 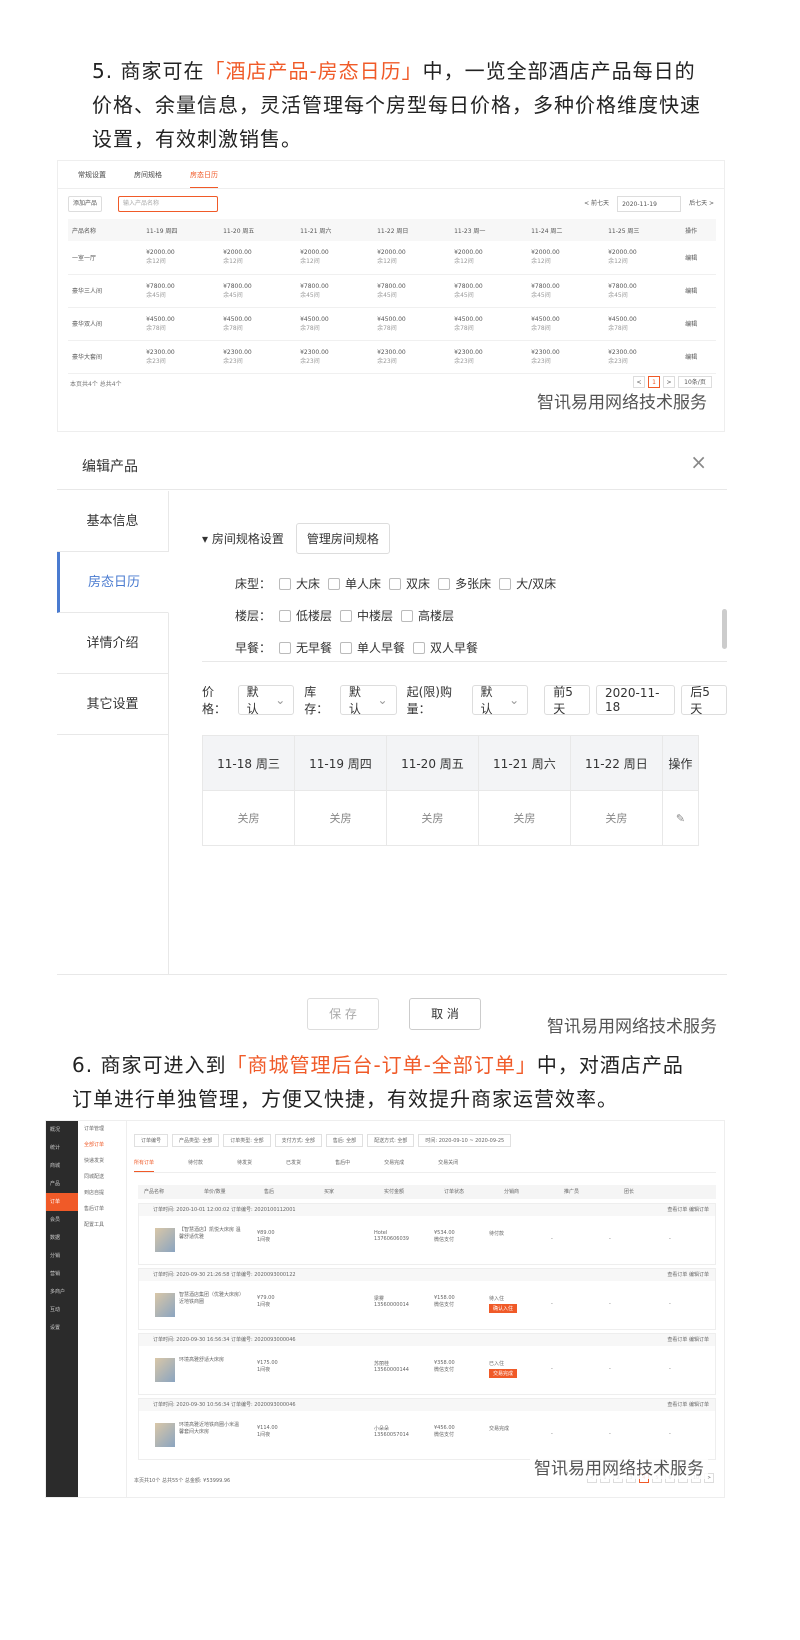 I want to click on filter-field: 订单编号, so click(x=151, y=1140).